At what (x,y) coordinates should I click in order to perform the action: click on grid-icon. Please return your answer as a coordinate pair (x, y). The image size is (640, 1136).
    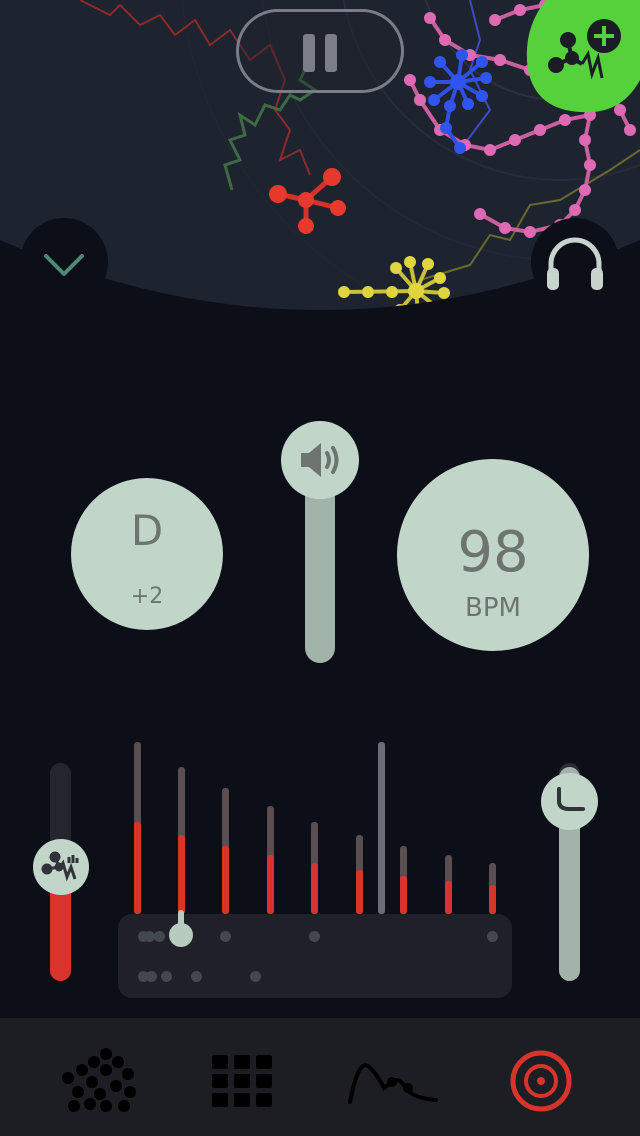
    Looking at the image, I should click on (242, 1081).